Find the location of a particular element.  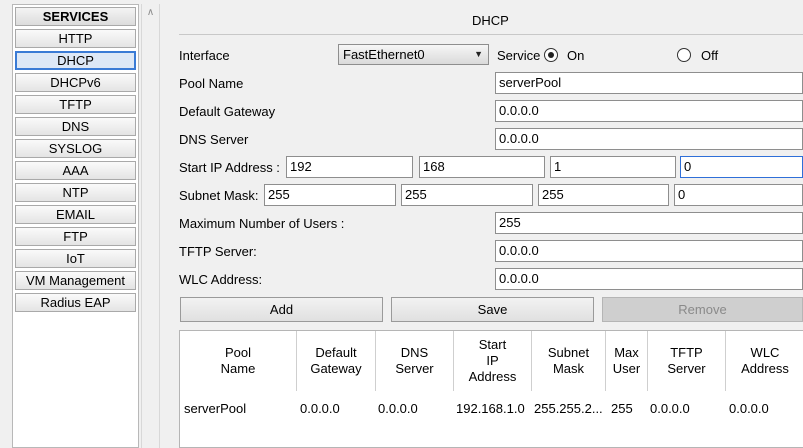

table-header-pool-name: Pool Name is located at coordinates (238, 361).